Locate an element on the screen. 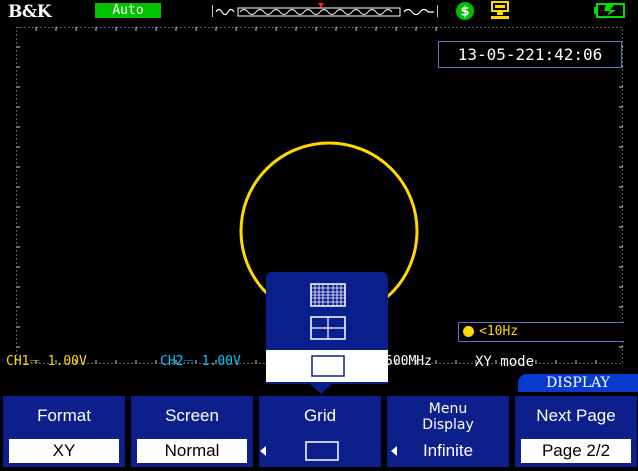  softkey-label: Next Page is located at coordinates (576, 415).